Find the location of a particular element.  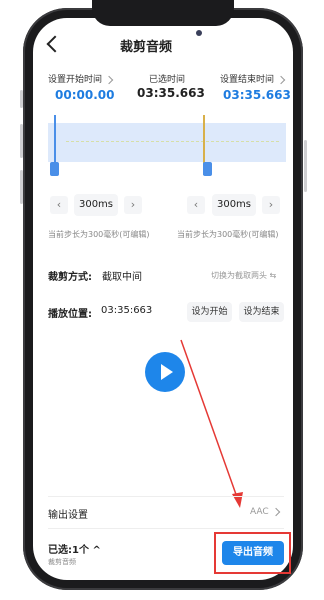

camera-icon is located at coordinates (199, 33).